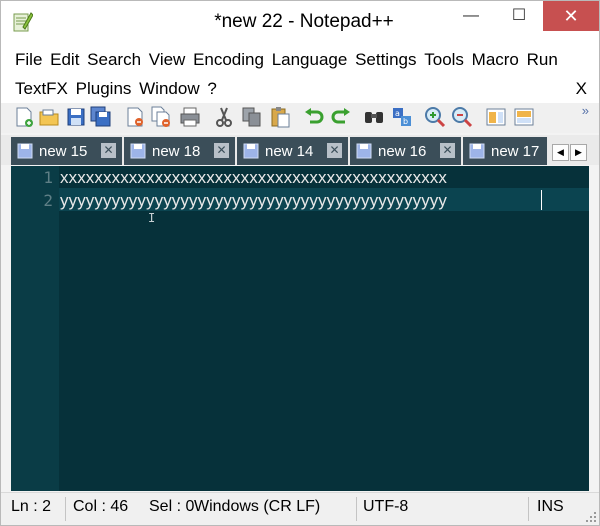 Image resolution: width=600 pixels, height=526 pixels. I want to click on tab-label: new 17, so click(515, 151).